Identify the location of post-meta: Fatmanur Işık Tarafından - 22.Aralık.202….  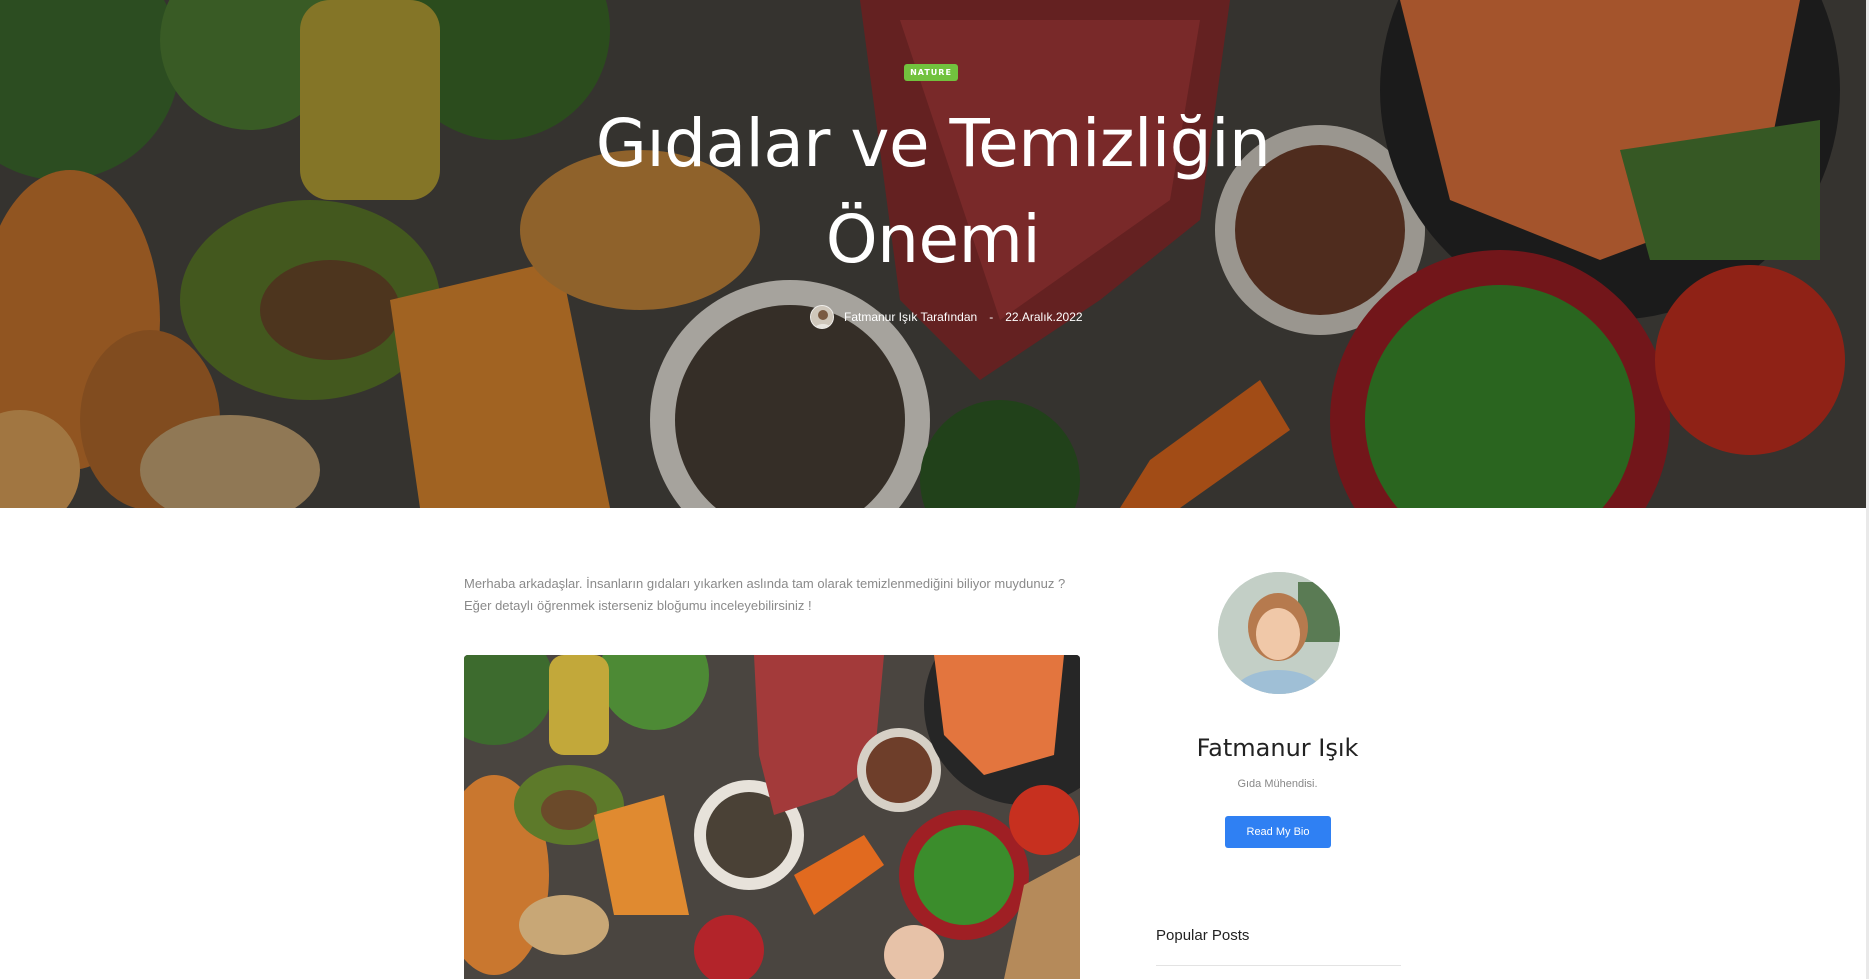
(946, 317).